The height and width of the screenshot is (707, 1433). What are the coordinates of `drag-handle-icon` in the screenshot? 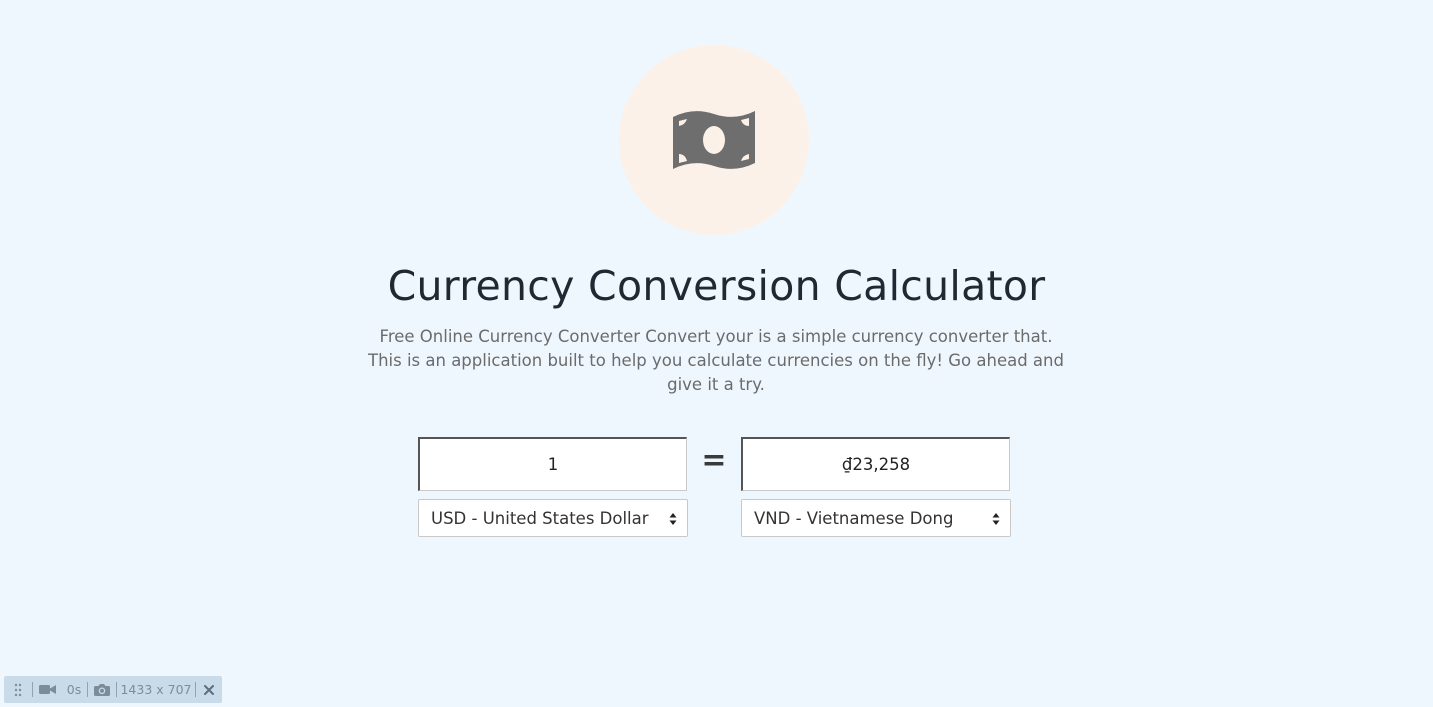 It's located at (18, 689).